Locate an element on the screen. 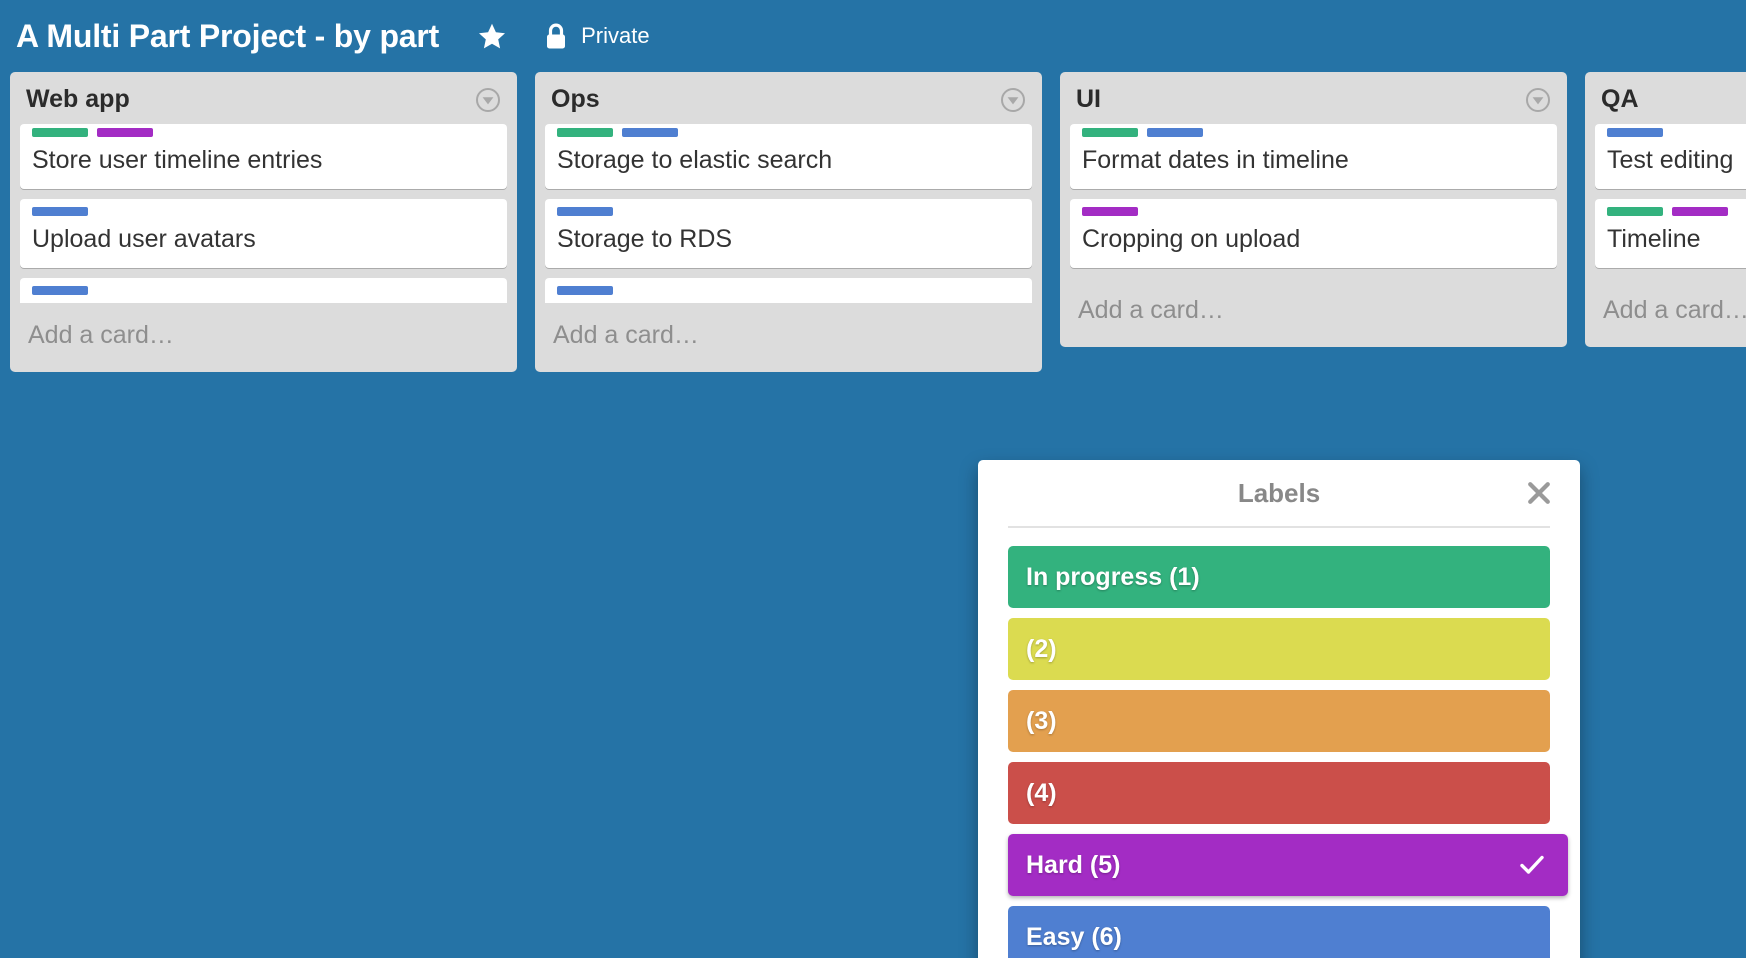  card-title: Upload user avatars is located at coordinates (144, 238).